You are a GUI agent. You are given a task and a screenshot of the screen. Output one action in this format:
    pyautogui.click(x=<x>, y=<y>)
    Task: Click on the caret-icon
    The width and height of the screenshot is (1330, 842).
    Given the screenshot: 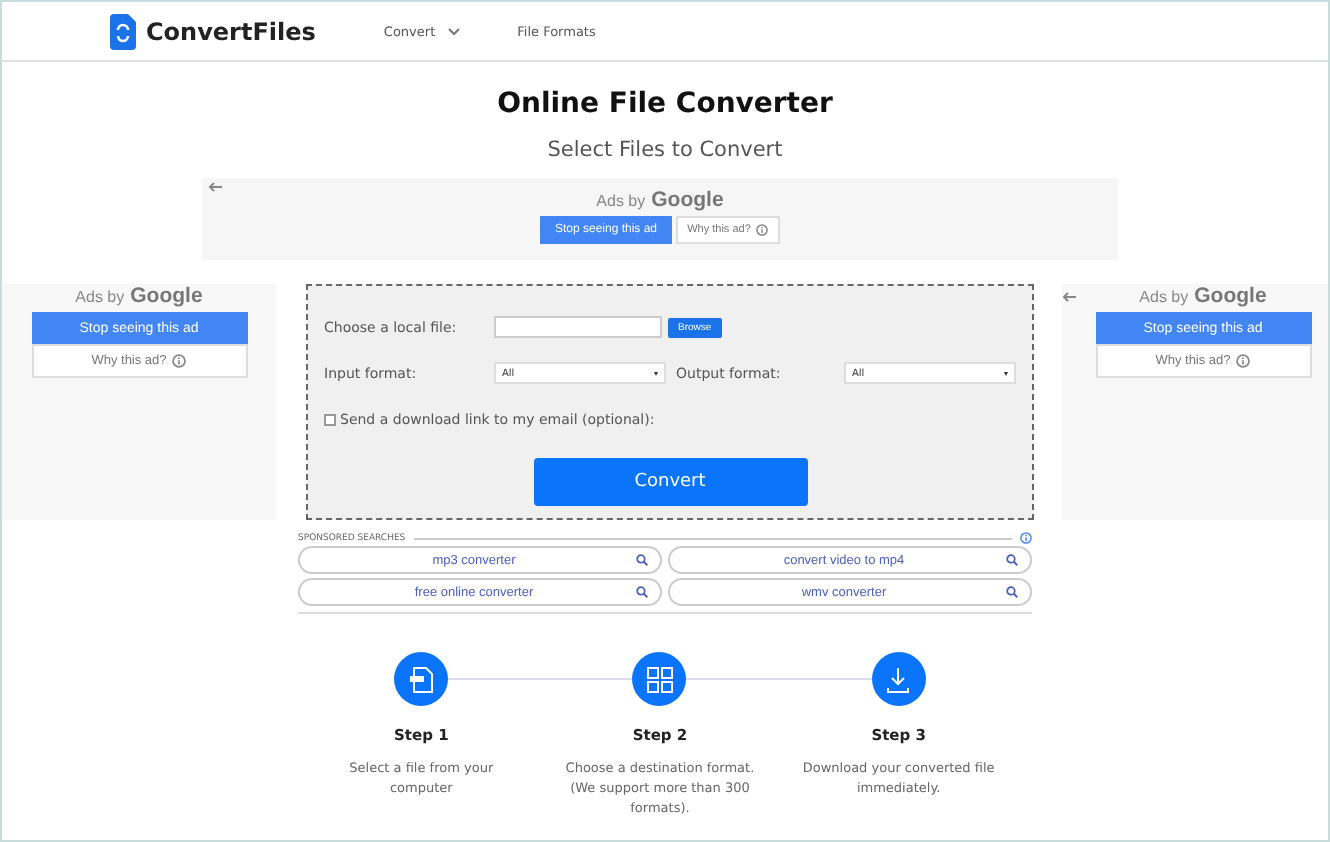 What is the action you would take?
    pyautogui.click(x=453, y=31)
    